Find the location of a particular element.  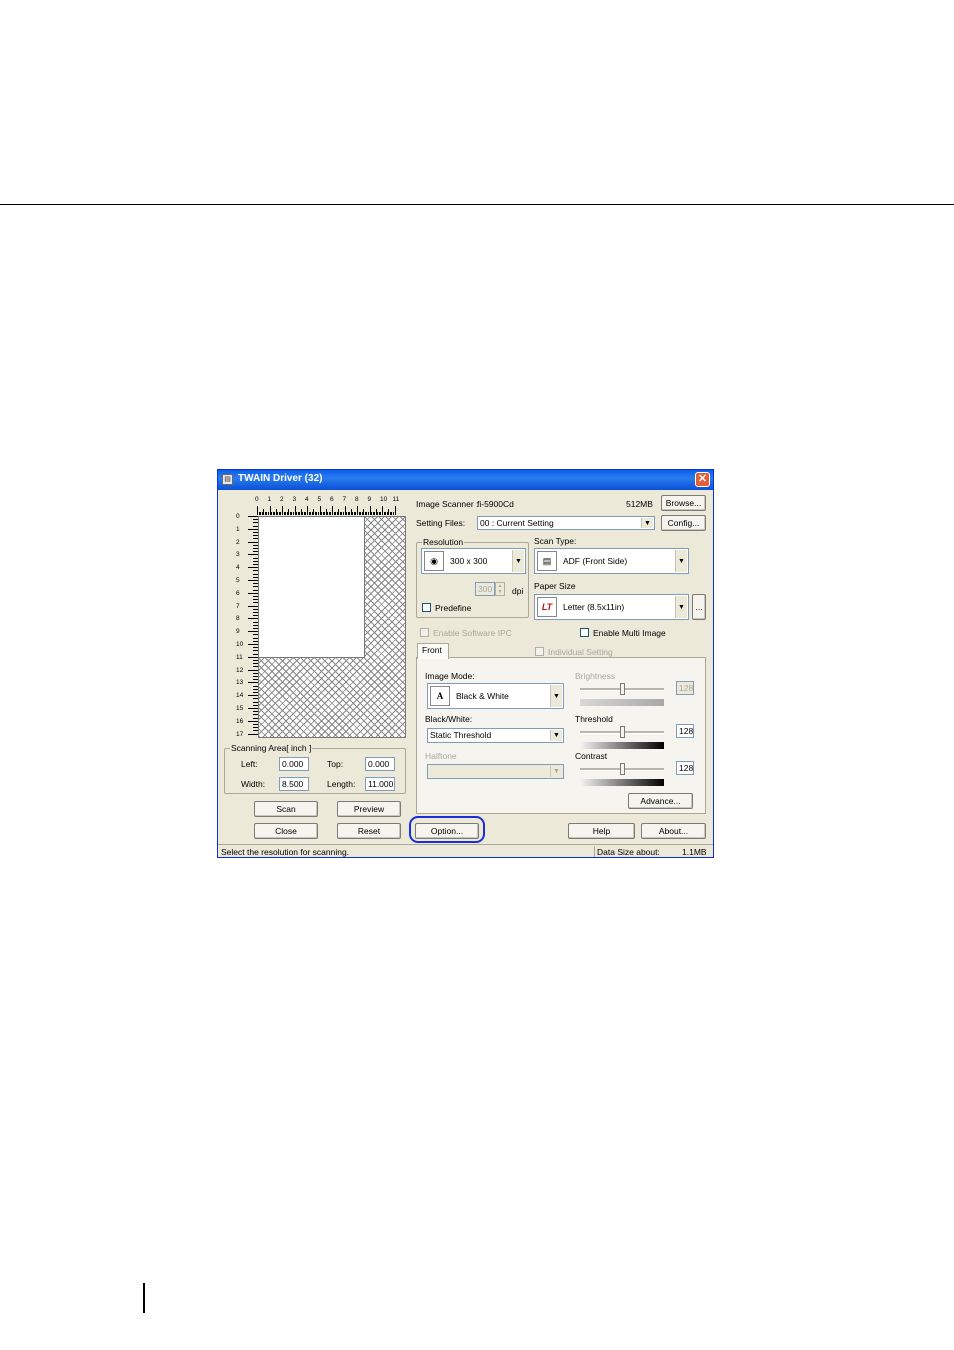

close-window-button: ✕ is located at coordinates (702, 479).